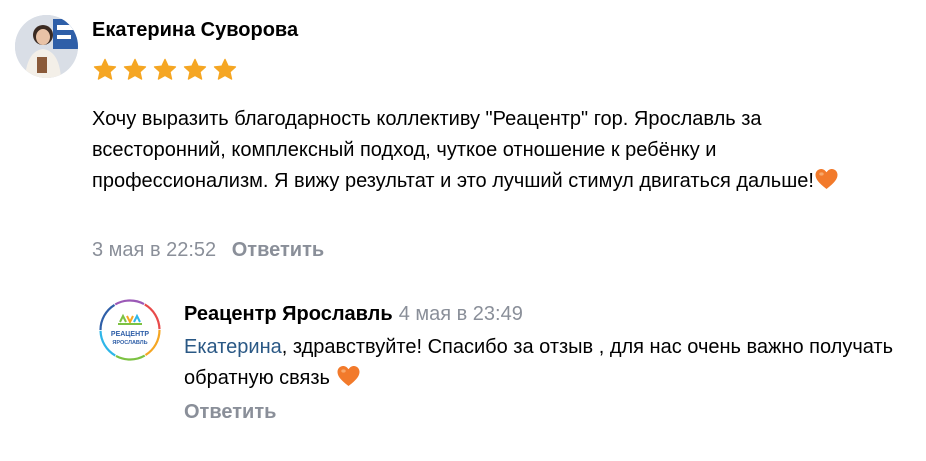  I want to click on review-meta: 3 мая в 22:52 Ответить, so click(208, 250).